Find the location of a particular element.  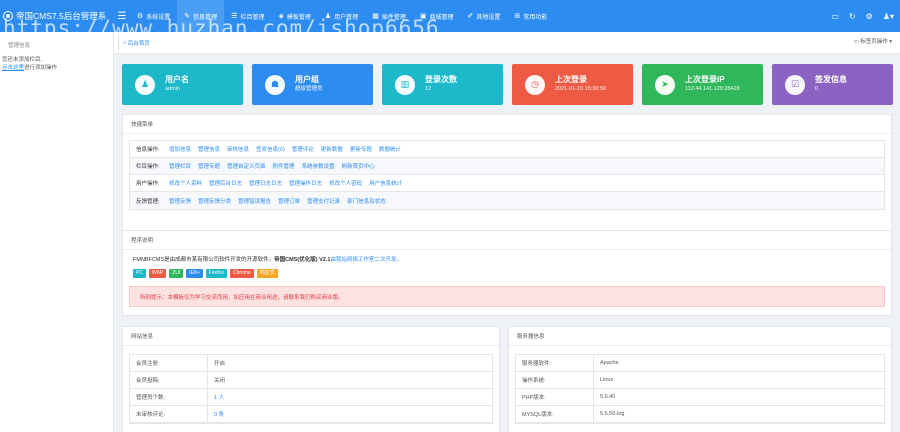

quick-link: 管理支付记录 is located at coordinates (323, 201).